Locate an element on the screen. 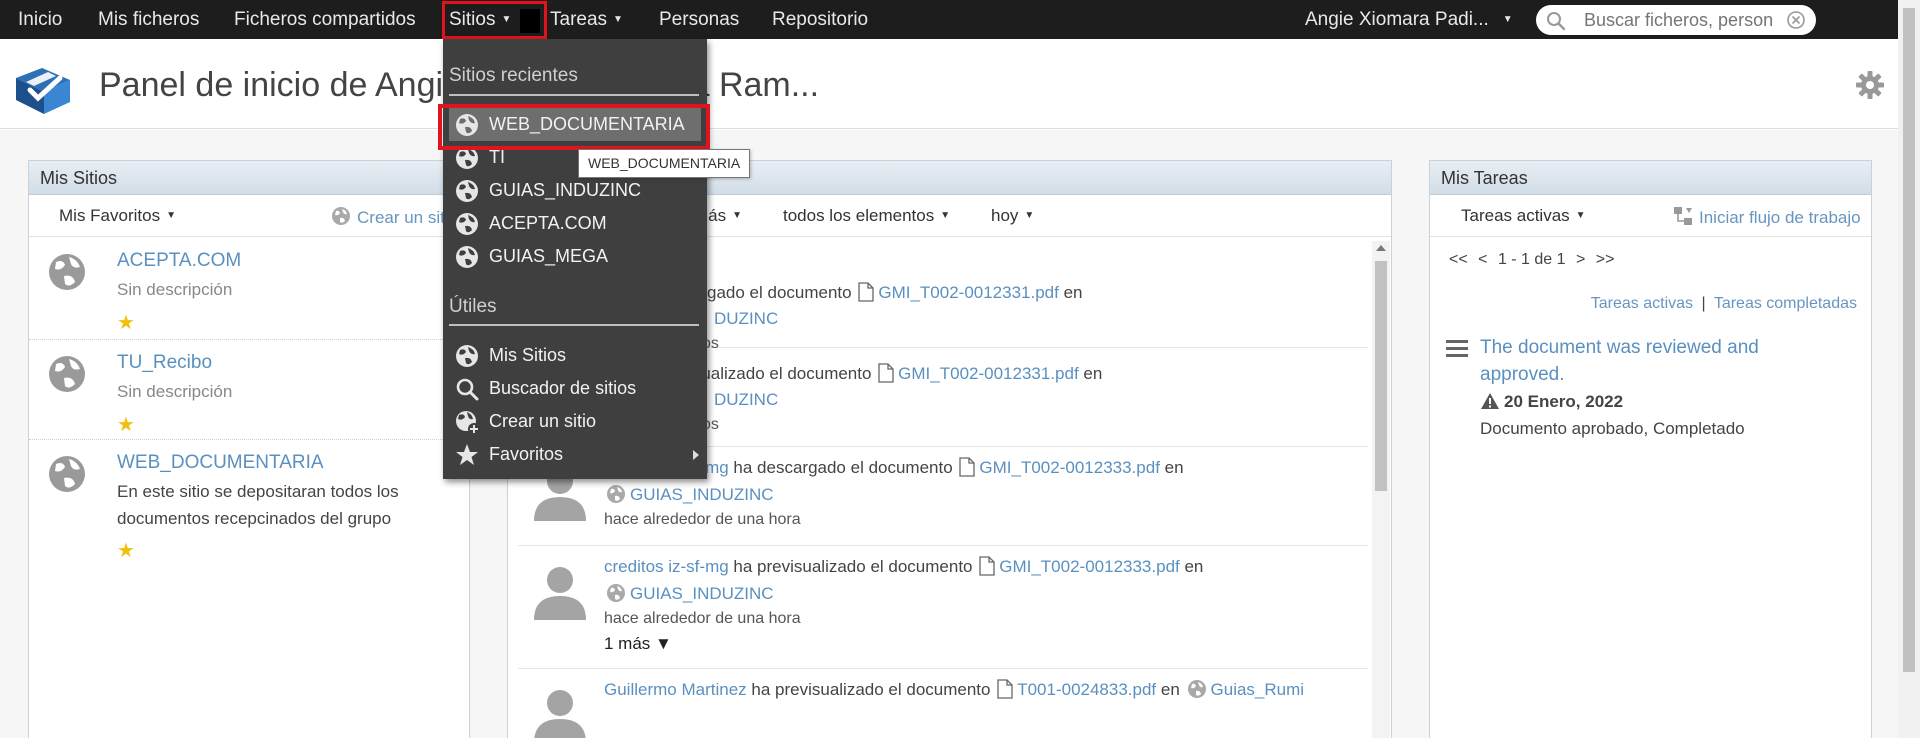 The width and height of the screenshot is (1920, 738). completed-tasks-link: Tareas completadas is located at coordinates (1785, 303).